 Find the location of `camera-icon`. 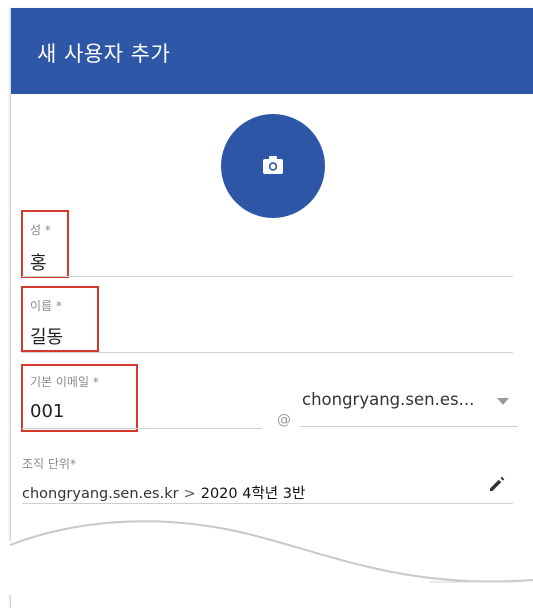

camera-icon is located at coordinates (273, 165).